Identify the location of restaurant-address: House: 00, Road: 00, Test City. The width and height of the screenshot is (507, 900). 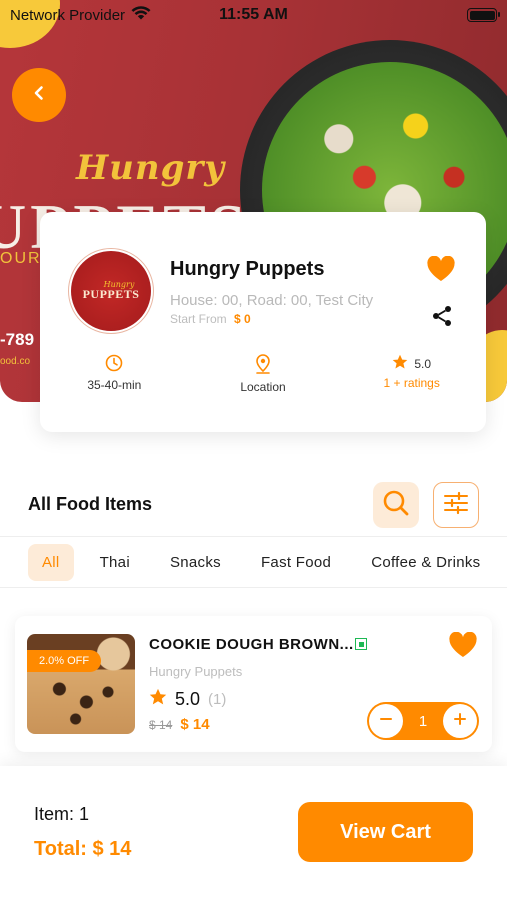
(272, 300).